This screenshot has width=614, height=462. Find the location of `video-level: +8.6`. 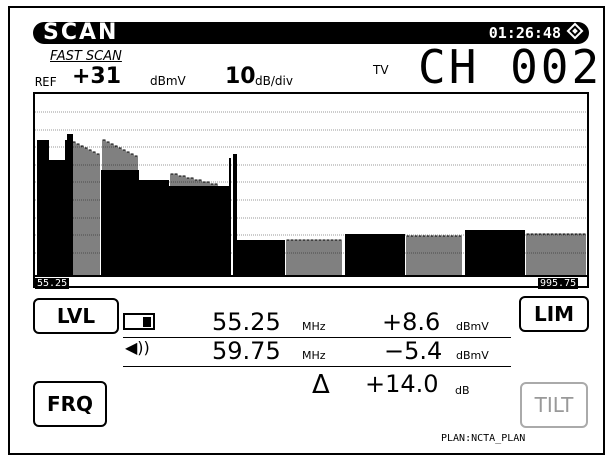

video-level: +8.6 is located at coordinates (411, 322).